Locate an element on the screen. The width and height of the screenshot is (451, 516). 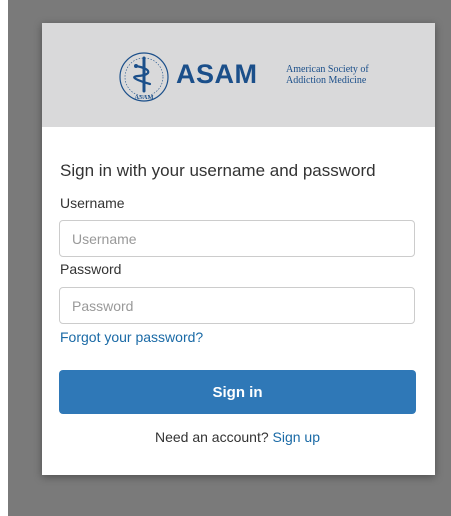
form-heading: Sign in with your username and password is located at coordinates (218, 170).